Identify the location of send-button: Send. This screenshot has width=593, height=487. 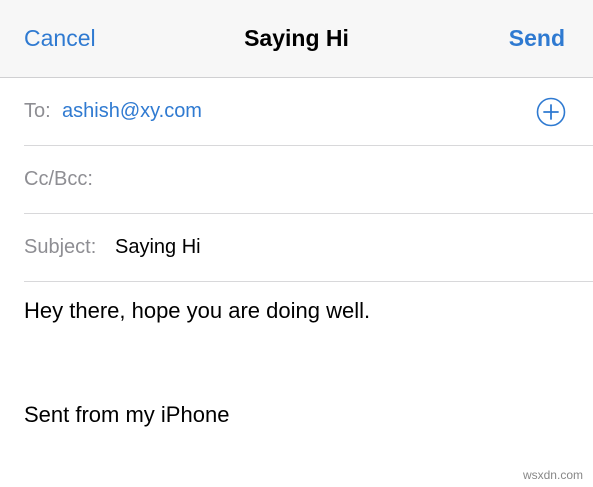
(537, 38).